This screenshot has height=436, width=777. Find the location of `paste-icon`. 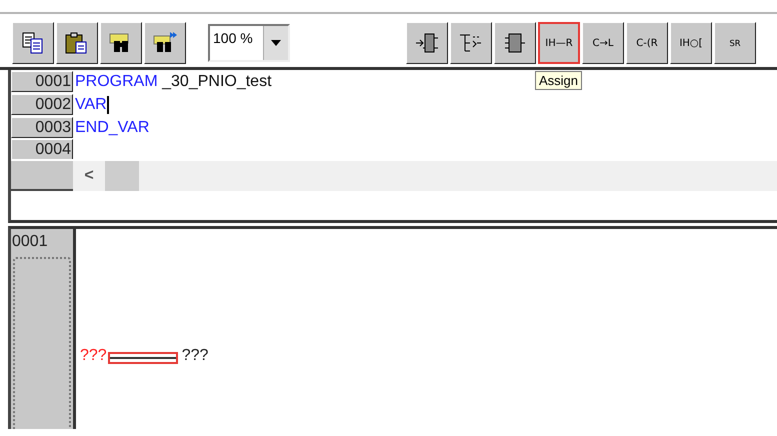

paste-icon is located at coordinates (76, 43).